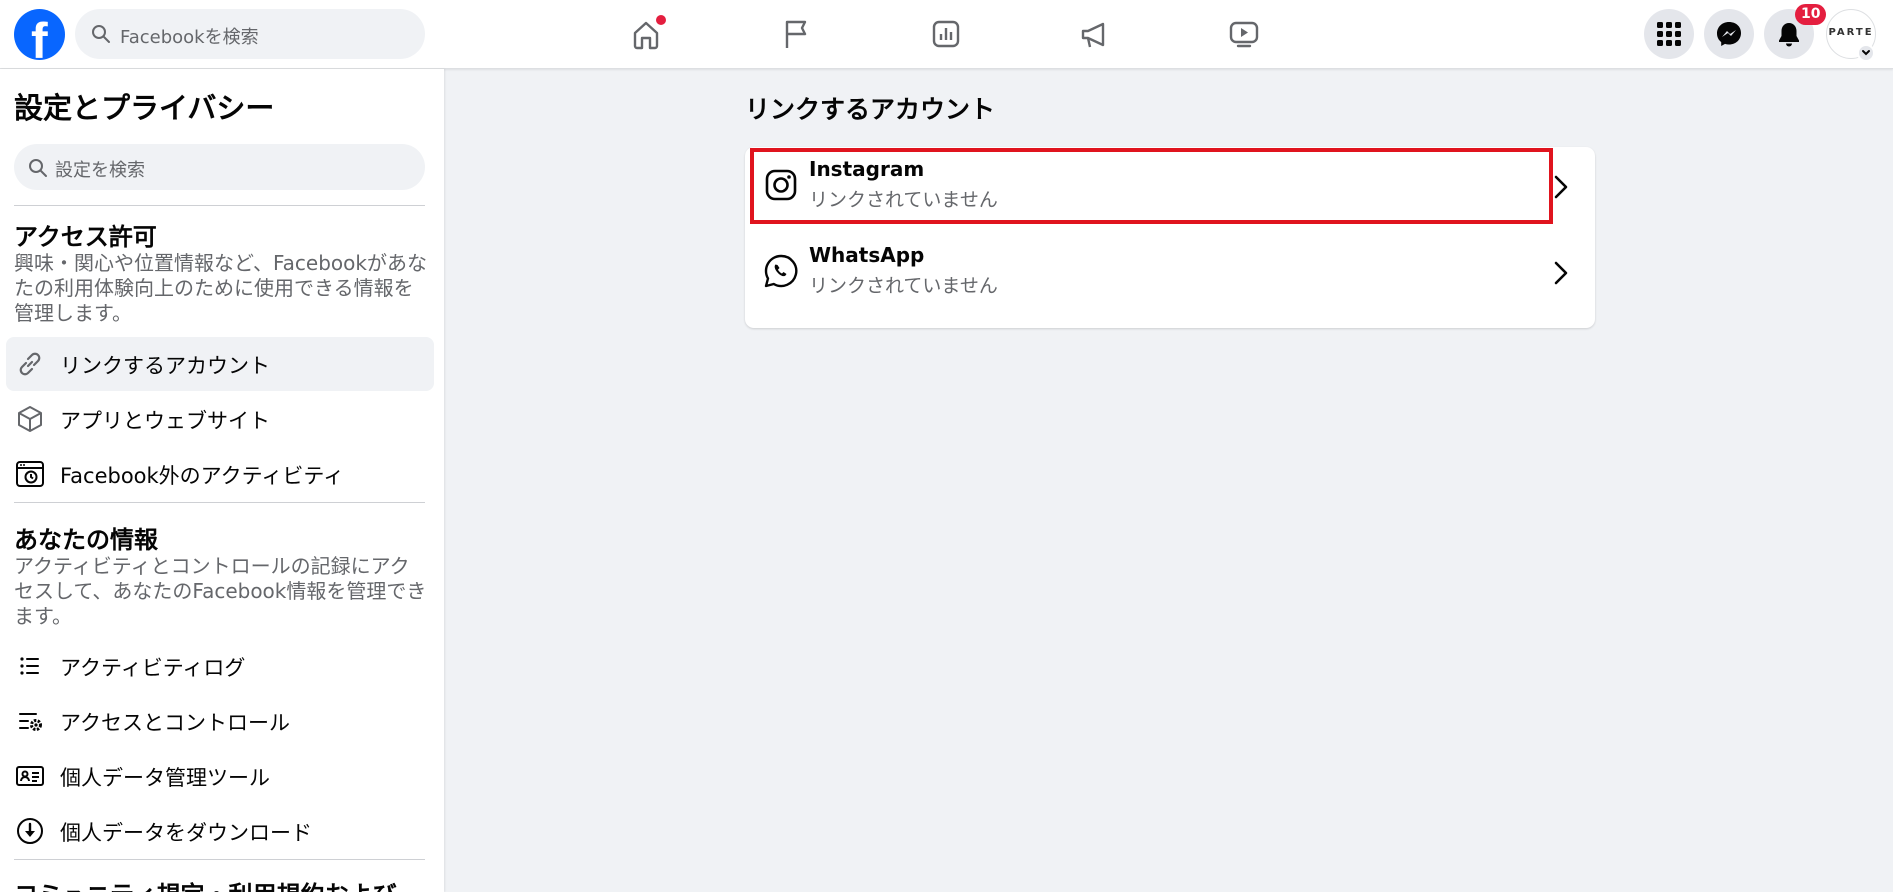 This screenshot has height=892, width=1893. I want to click on sidebar-item-apps-websites: アプリとウェブサイト, so click(220, 419).